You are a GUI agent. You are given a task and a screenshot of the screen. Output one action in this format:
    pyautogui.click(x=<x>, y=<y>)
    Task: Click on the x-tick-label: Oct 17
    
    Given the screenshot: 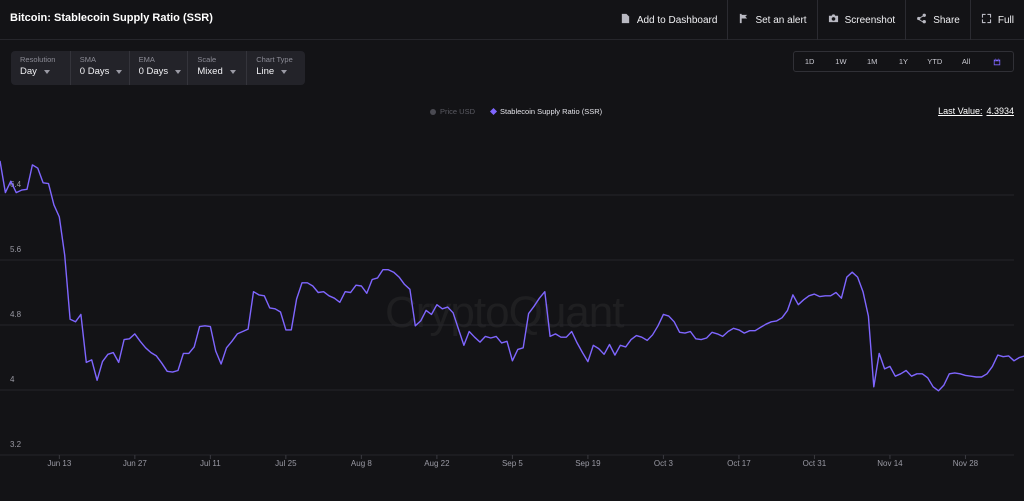 What is the action you would take?
    pyautogui.click(x=739, y=463)
    